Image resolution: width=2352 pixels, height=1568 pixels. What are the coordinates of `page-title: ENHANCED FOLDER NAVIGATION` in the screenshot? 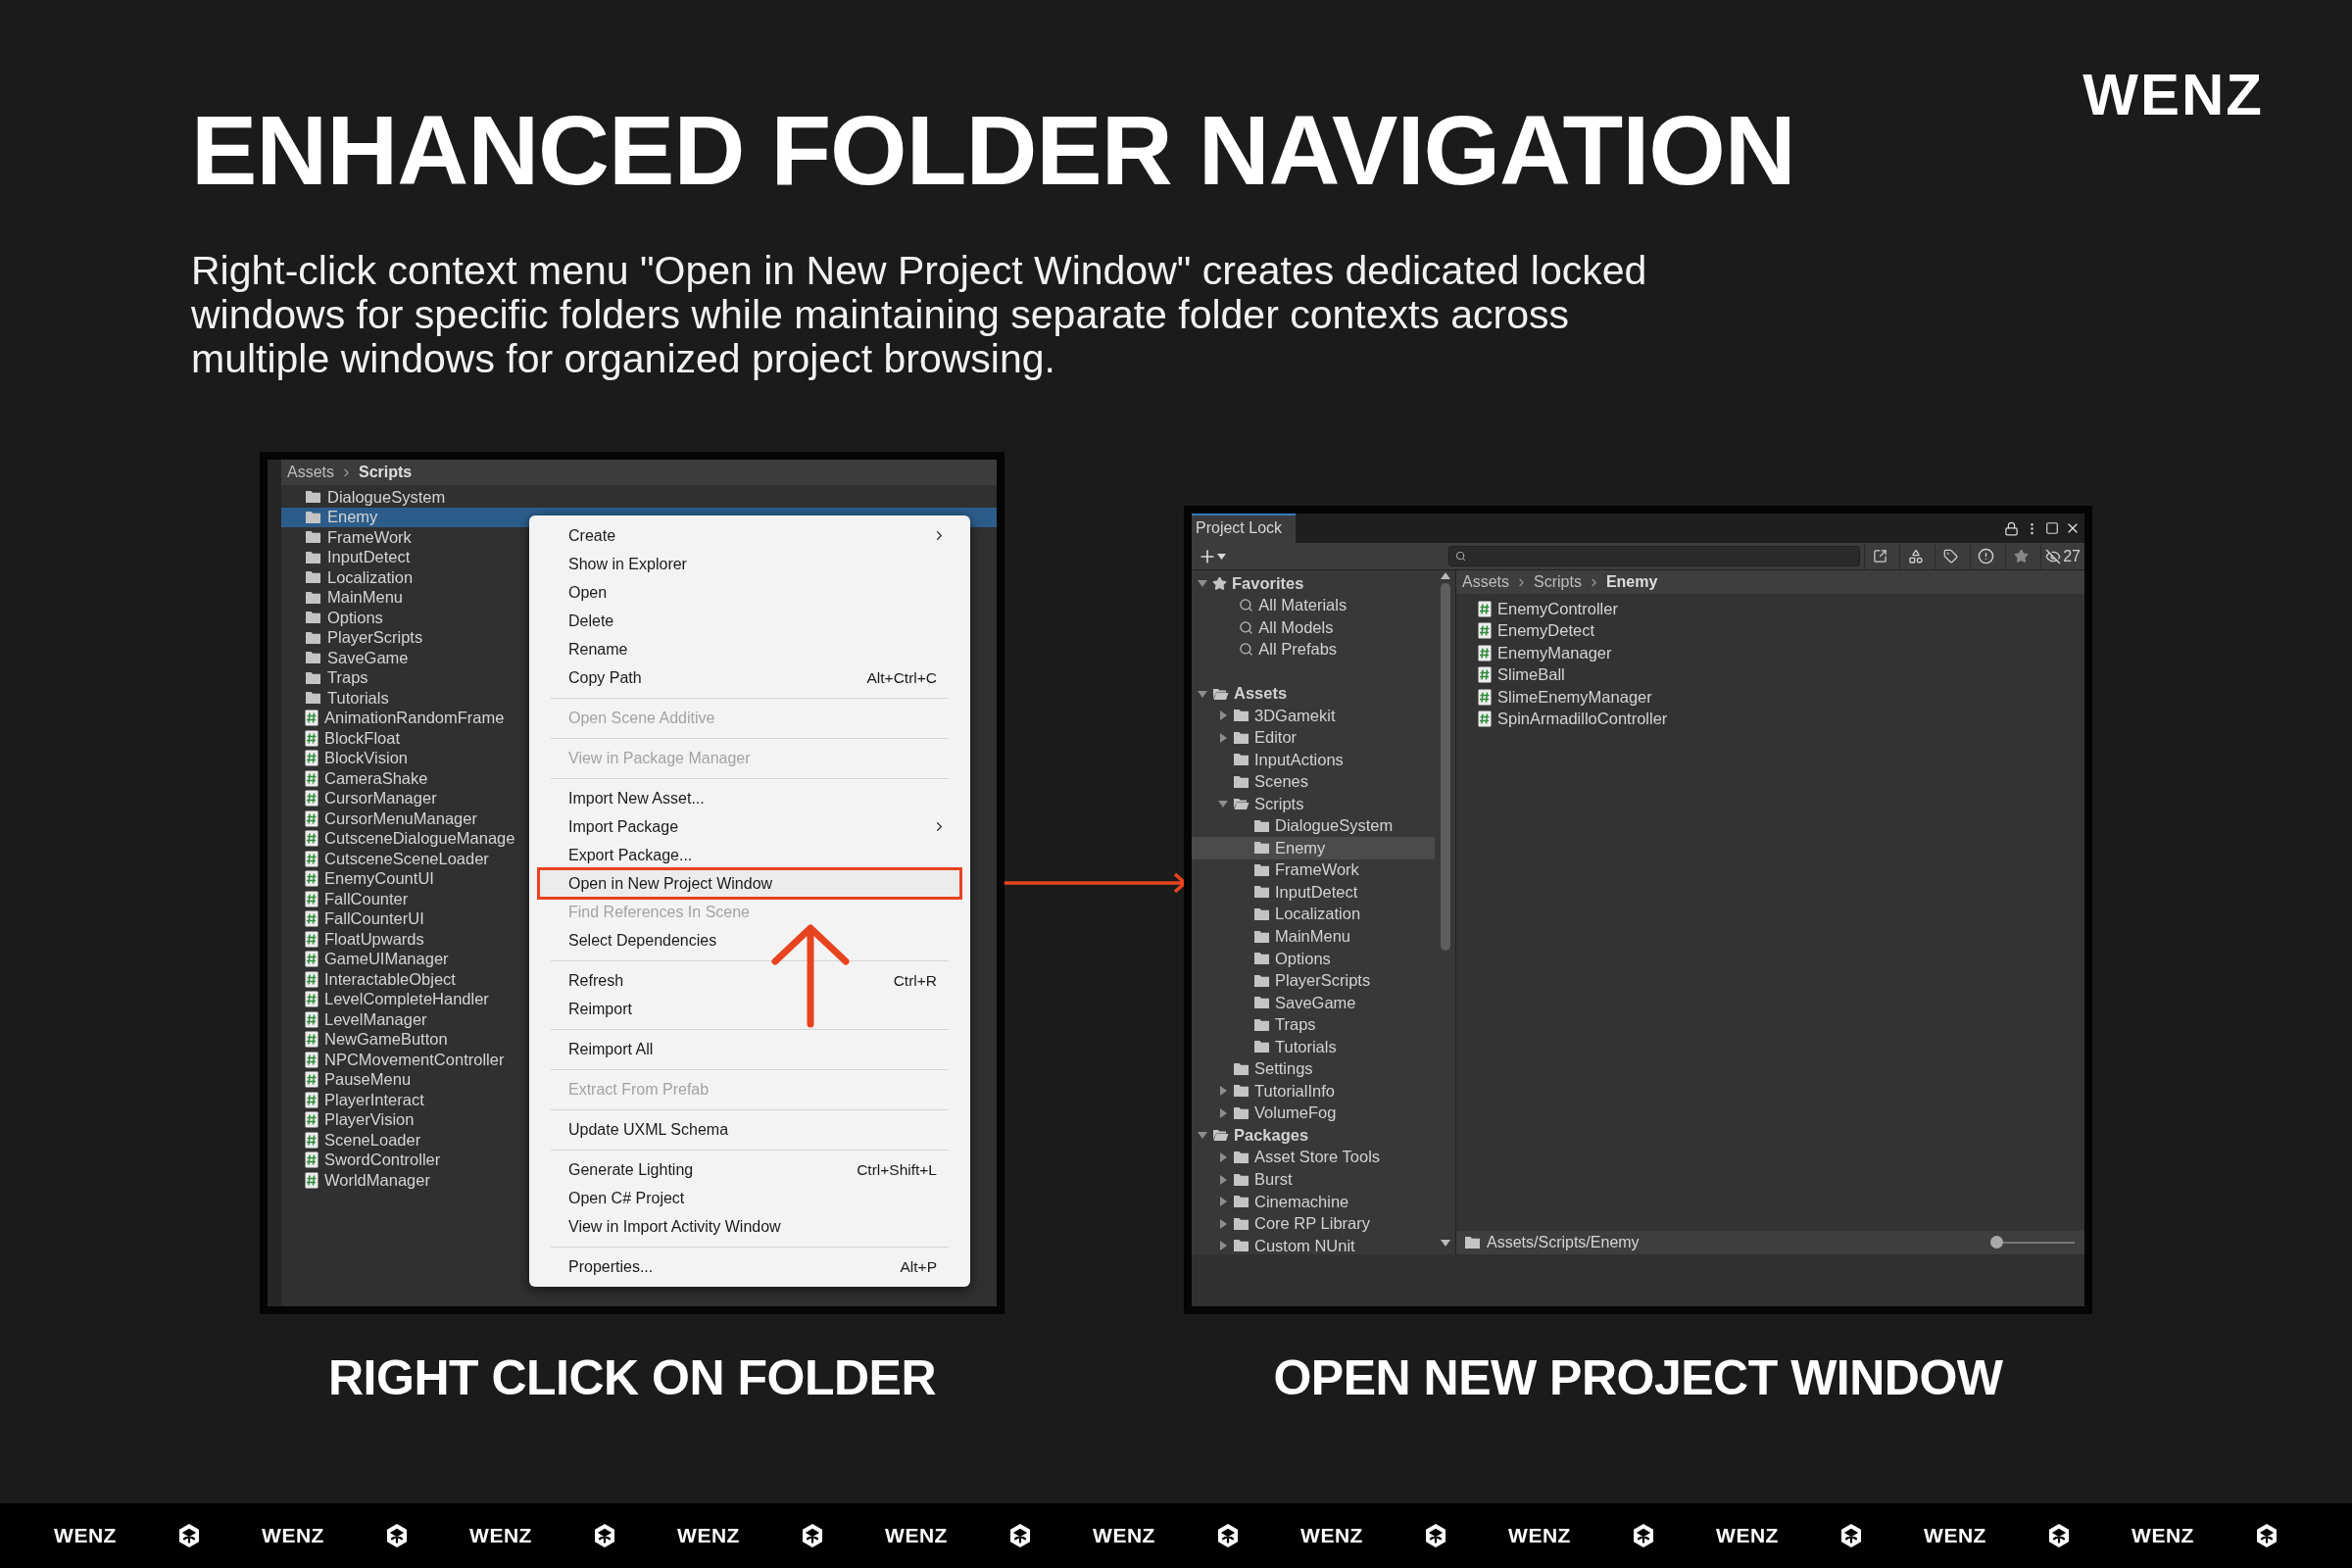 It's located at (993, 150).